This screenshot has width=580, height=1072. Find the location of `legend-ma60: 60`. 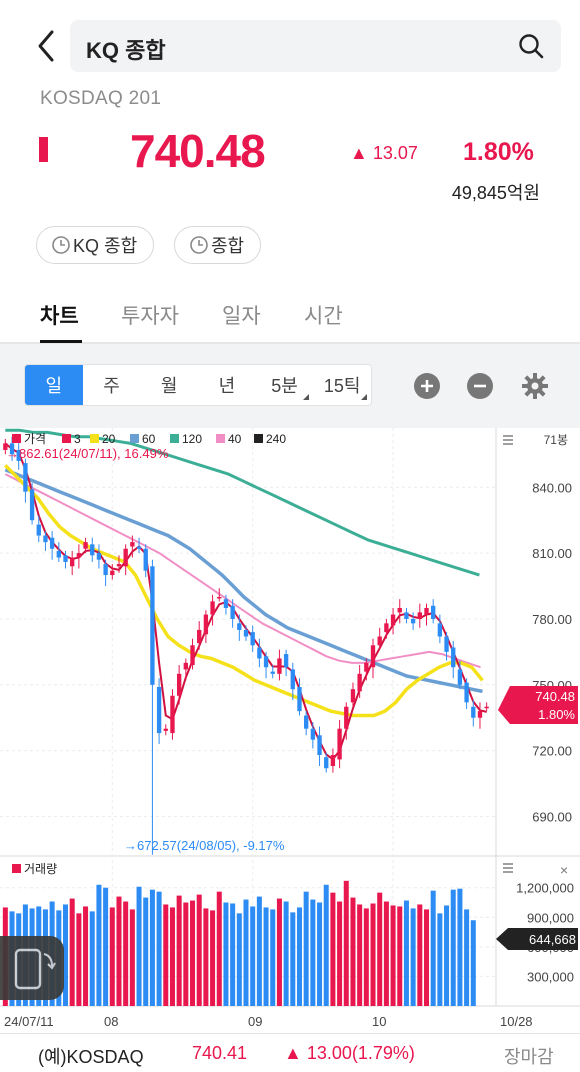

legend-ma60: 60 is located at coordinates (149, 439).